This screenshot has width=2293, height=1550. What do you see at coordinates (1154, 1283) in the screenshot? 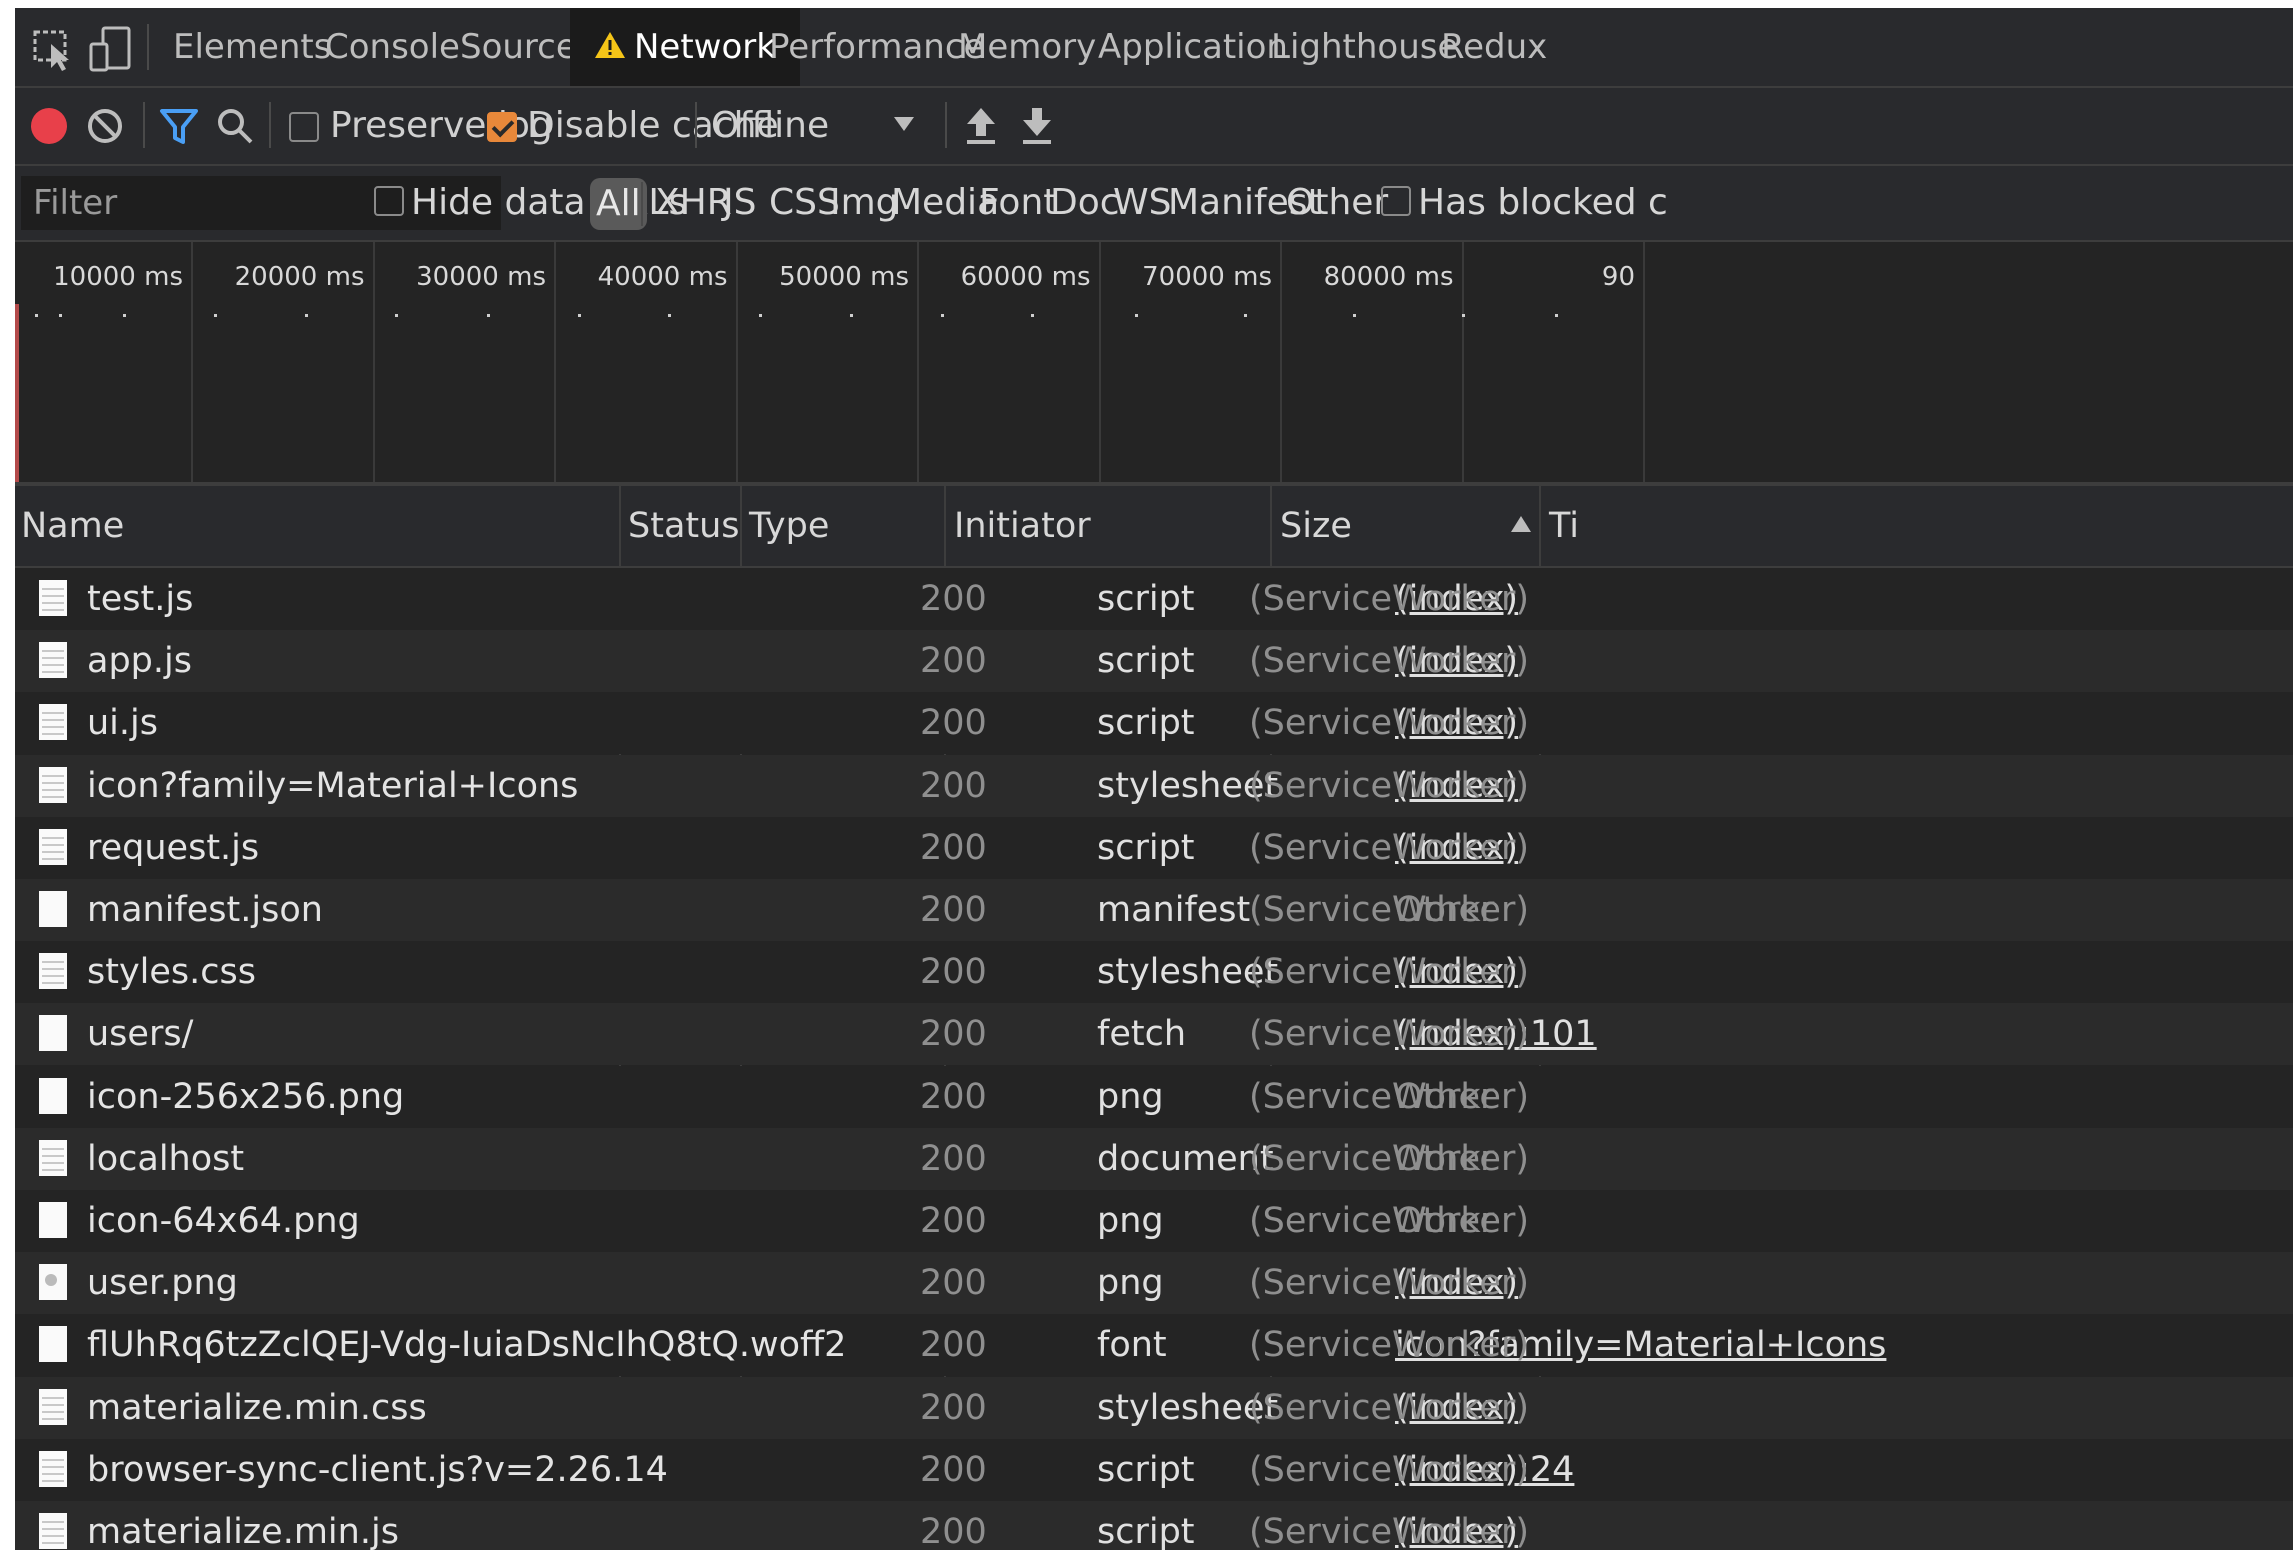
I see `table-row: user.png 200 png (index) (ServiceWorker)` at bounding box center [1154, 1283].